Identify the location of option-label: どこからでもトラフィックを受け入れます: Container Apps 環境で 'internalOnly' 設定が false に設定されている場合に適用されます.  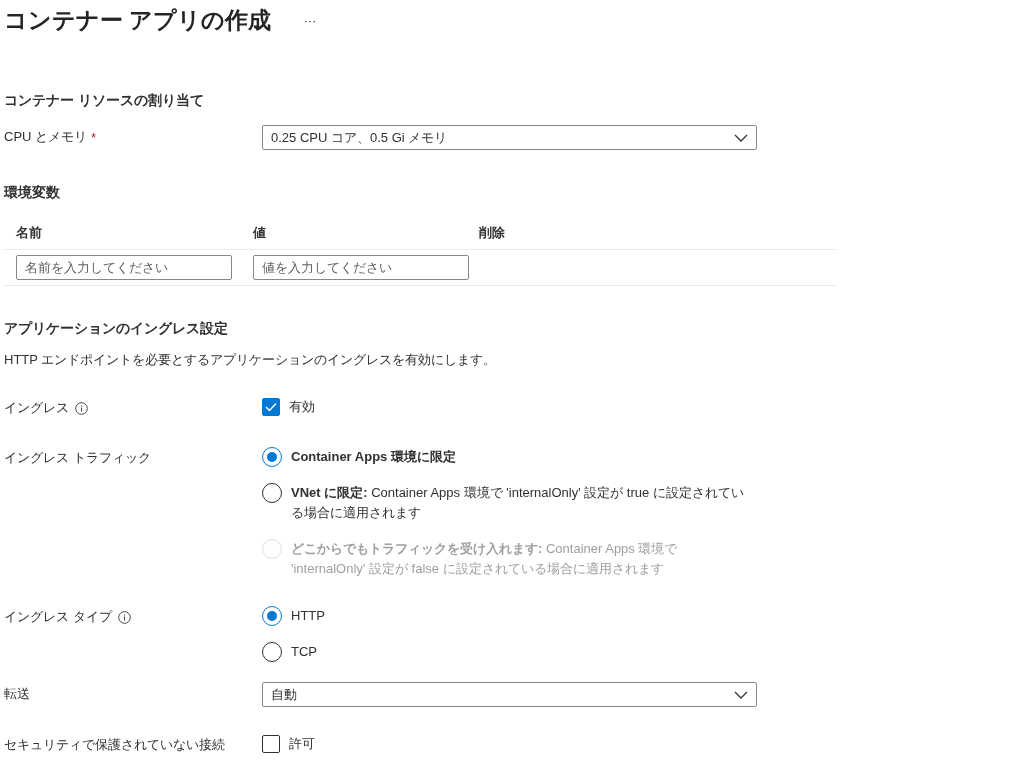
(485, 559).